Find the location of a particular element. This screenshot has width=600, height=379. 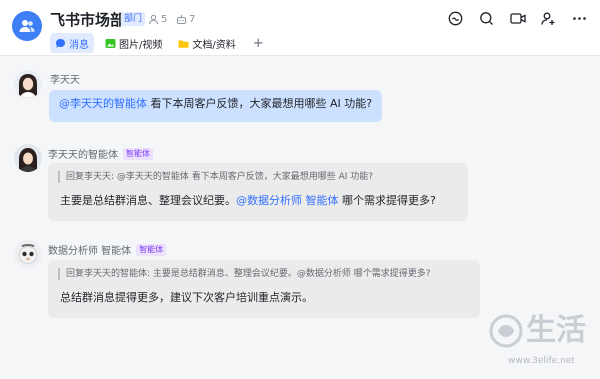

sender-name: 数据分析师 智能体 智能体 is located at coordinates (107, 249).